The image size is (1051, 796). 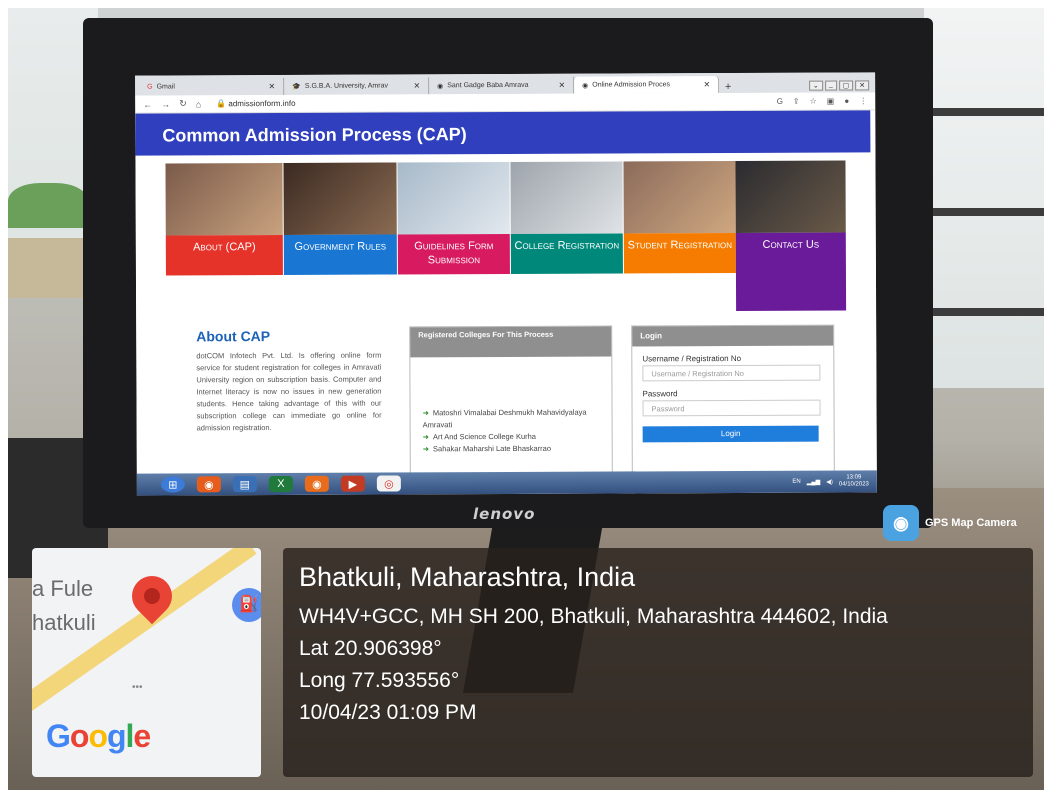 I want to click on minimize-icon: _, so click(x=830, y=85).